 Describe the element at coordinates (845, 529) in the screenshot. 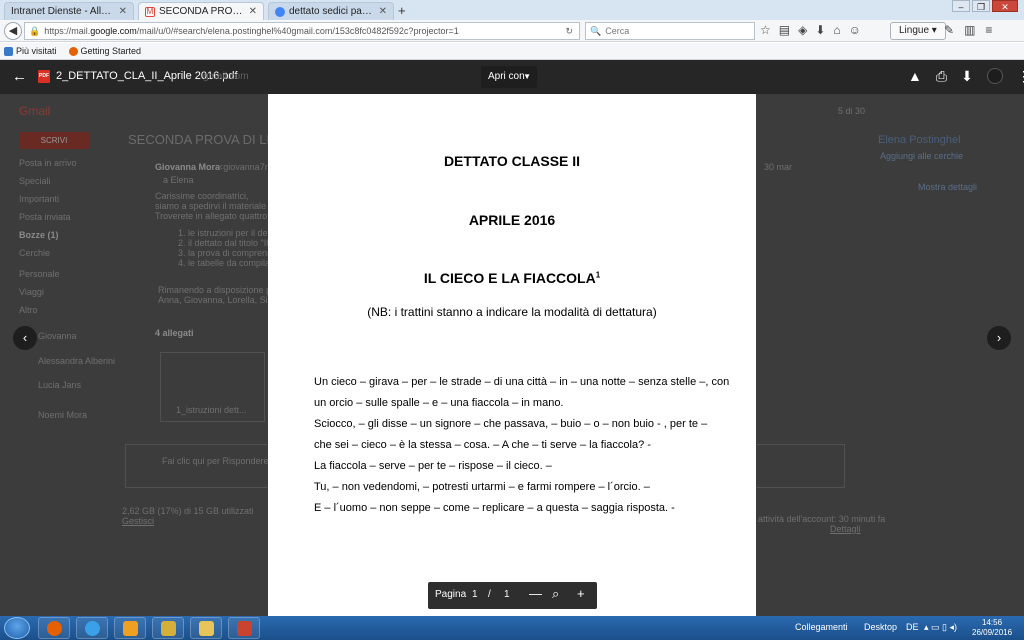

I see `activity-details-link: Dettagli` at that location.